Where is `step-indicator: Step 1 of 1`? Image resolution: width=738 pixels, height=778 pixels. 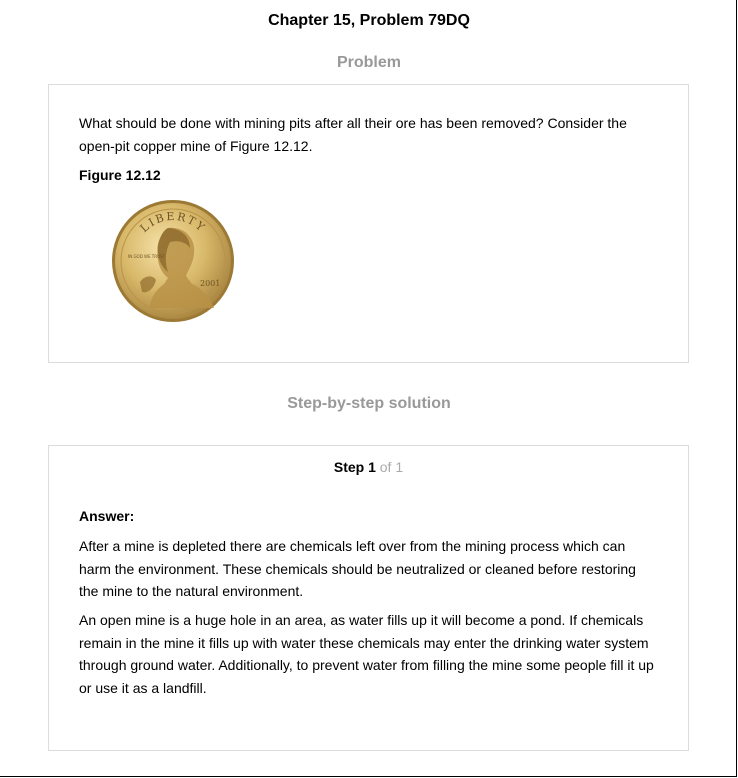 step-indicator: Step 1 of 1 is located at coordinates (368, 467).